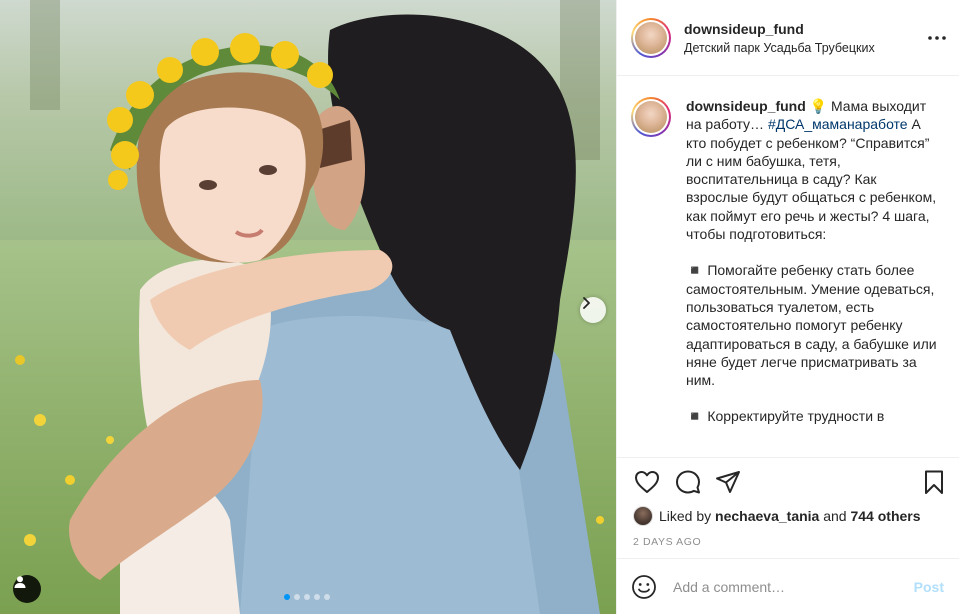  I want to click on user-tags-button, so click(27, 589).